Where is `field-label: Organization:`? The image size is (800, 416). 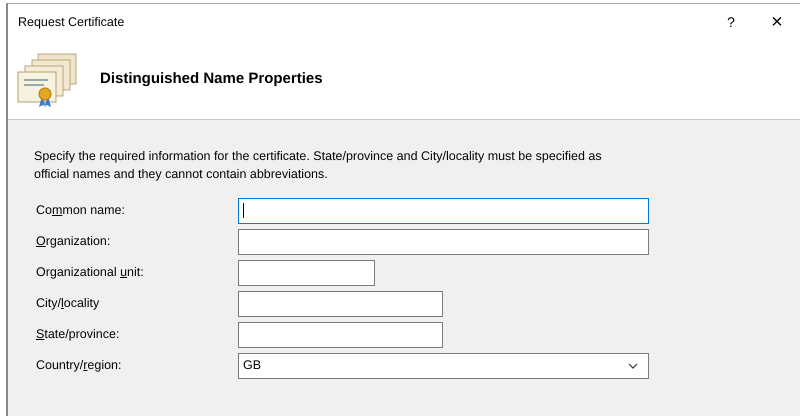
field-label: Organization: is located at coordinates (73, 241).